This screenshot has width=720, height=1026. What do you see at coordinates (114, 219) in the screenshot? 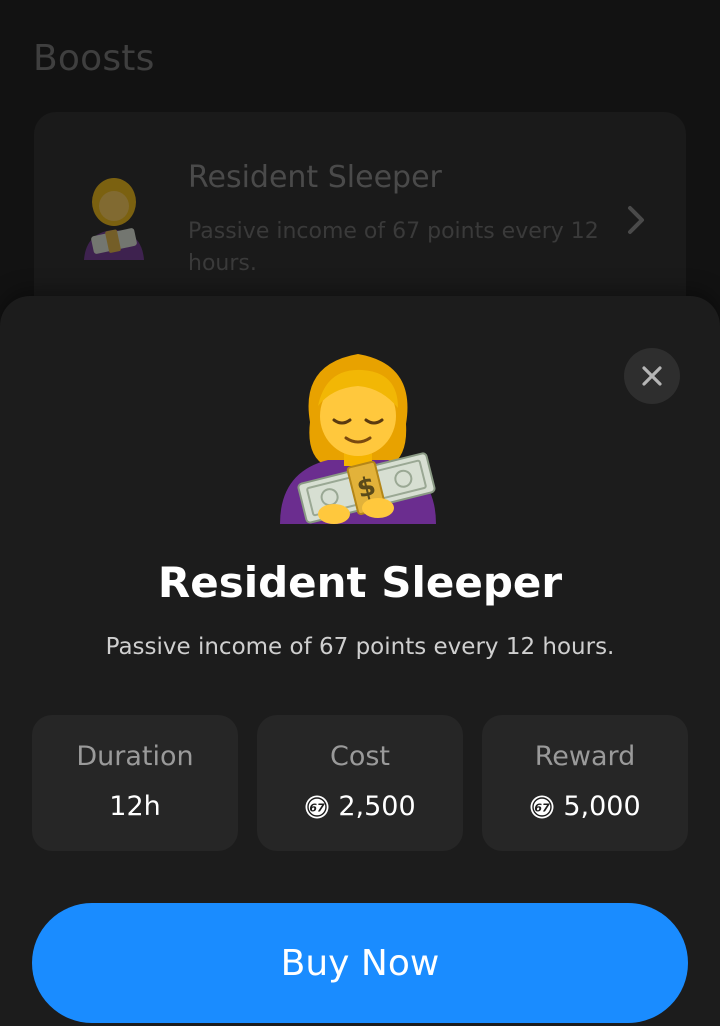
I see `woman-with-money-icon` at bounding box center [114, 219].